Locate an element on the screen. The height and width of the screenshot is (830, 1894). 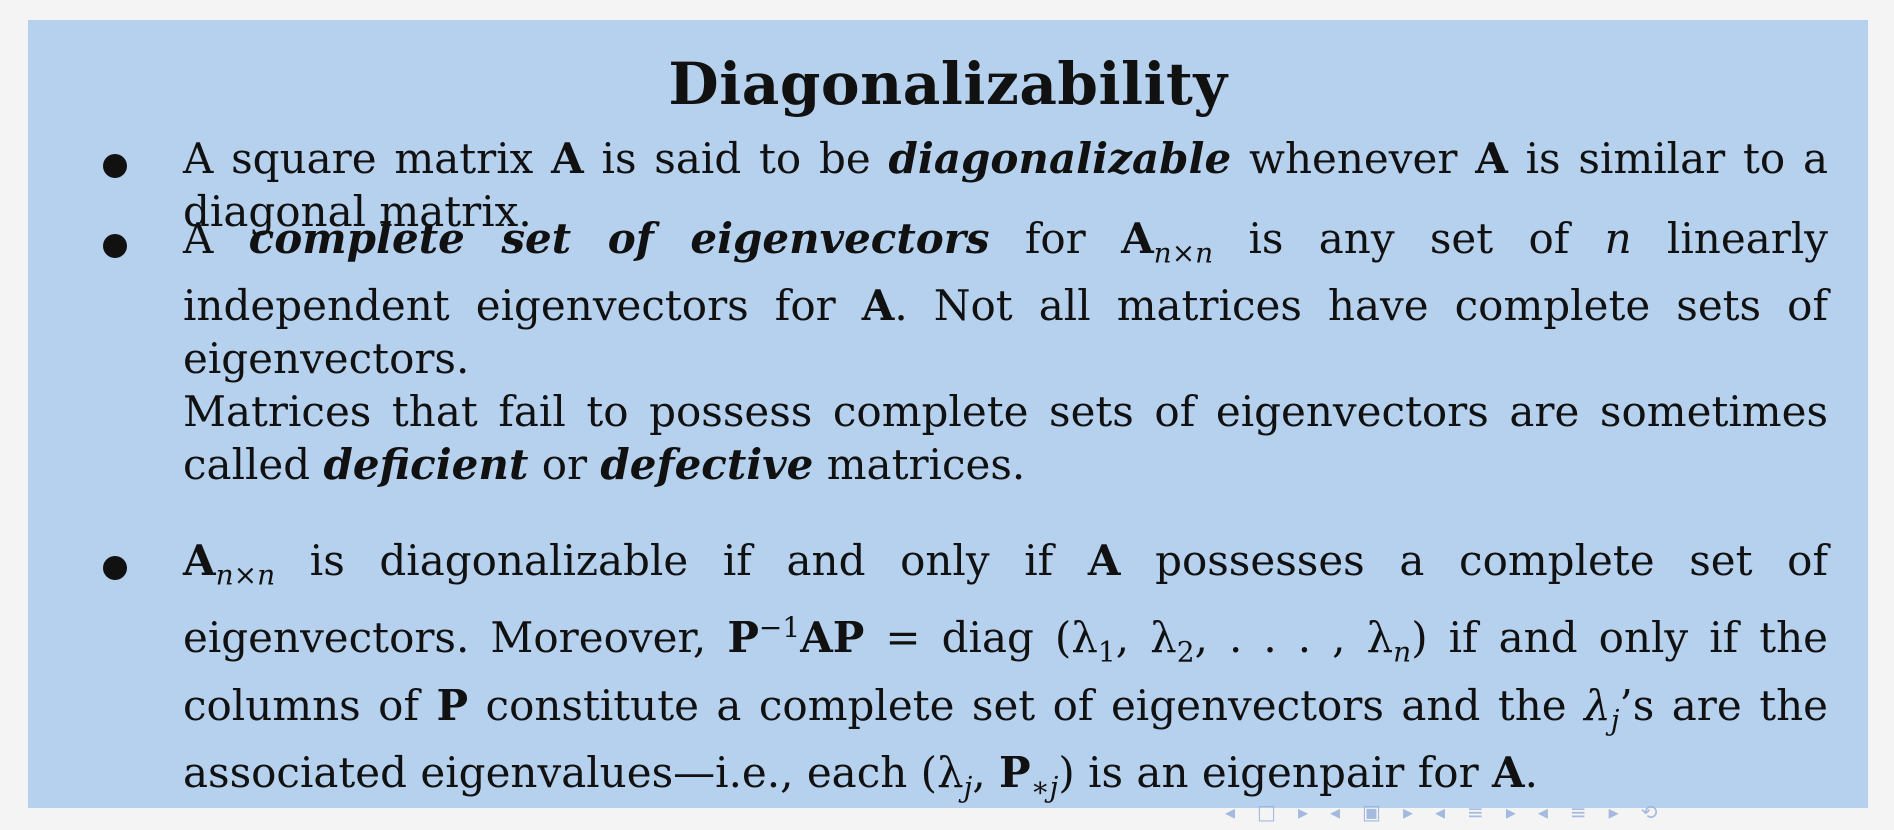
text: , . . . , λ is located at coordinates (1294, 638).